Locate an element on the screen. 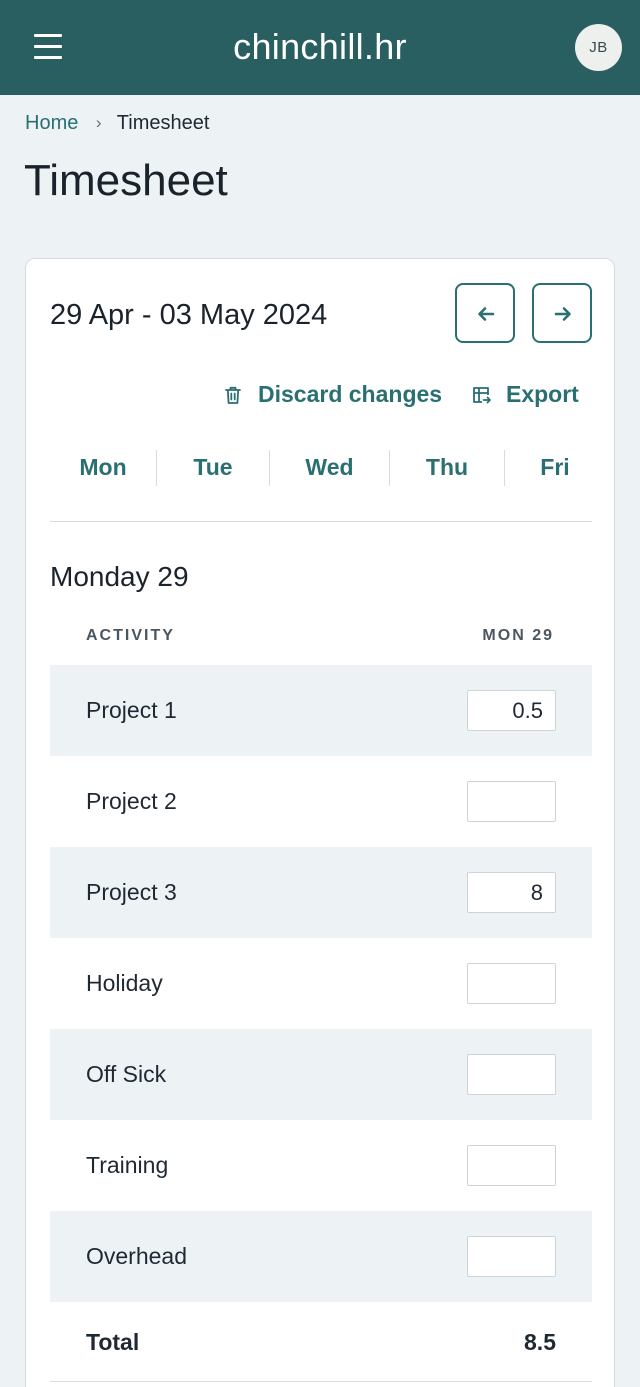  export-label: Export is located at coordinates (542, 394).